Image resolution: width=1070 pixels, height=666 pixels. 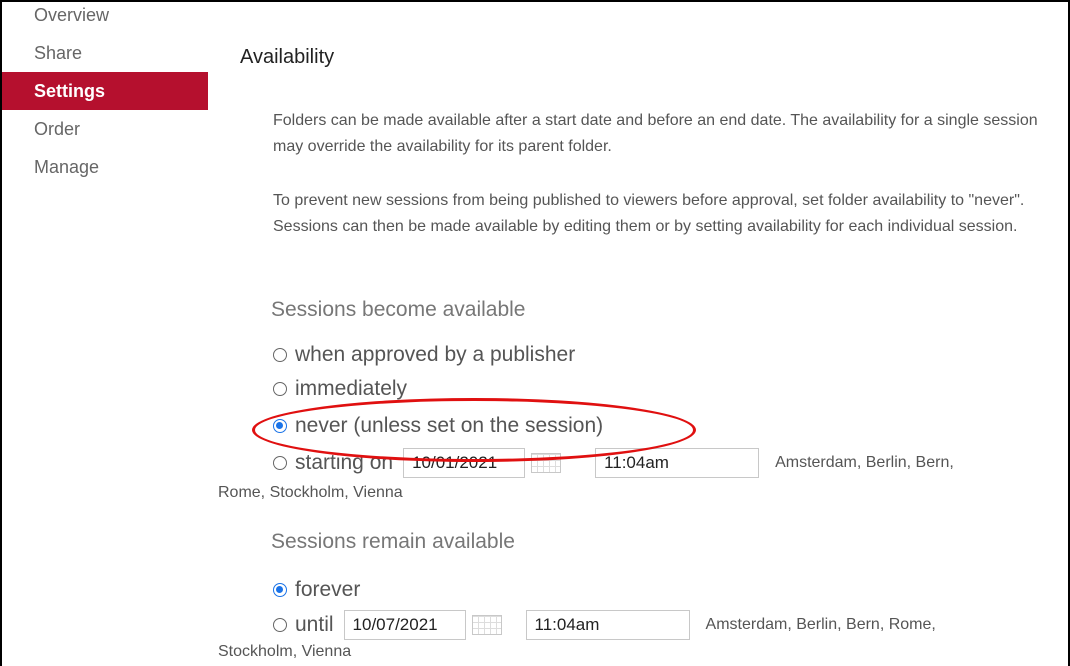 I want to click on radio-forever, so click(x=280, y=590).